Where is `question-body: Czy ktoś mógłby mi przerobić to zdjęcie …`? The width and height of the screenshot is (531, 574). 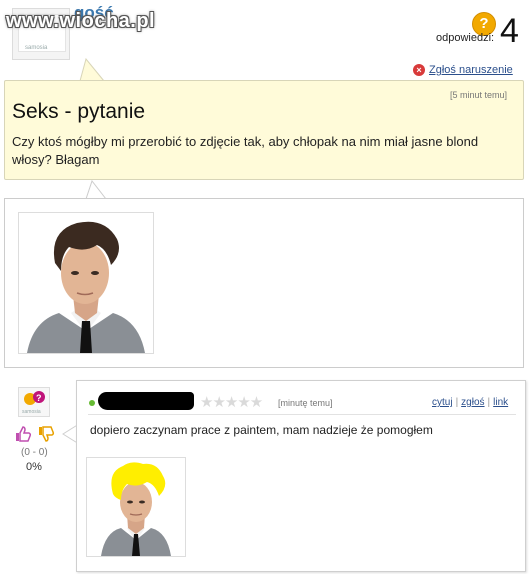
question-body: Czy ktoś mógłby mi przerobić to zdjęcie … is located at coordinates (245, 150).